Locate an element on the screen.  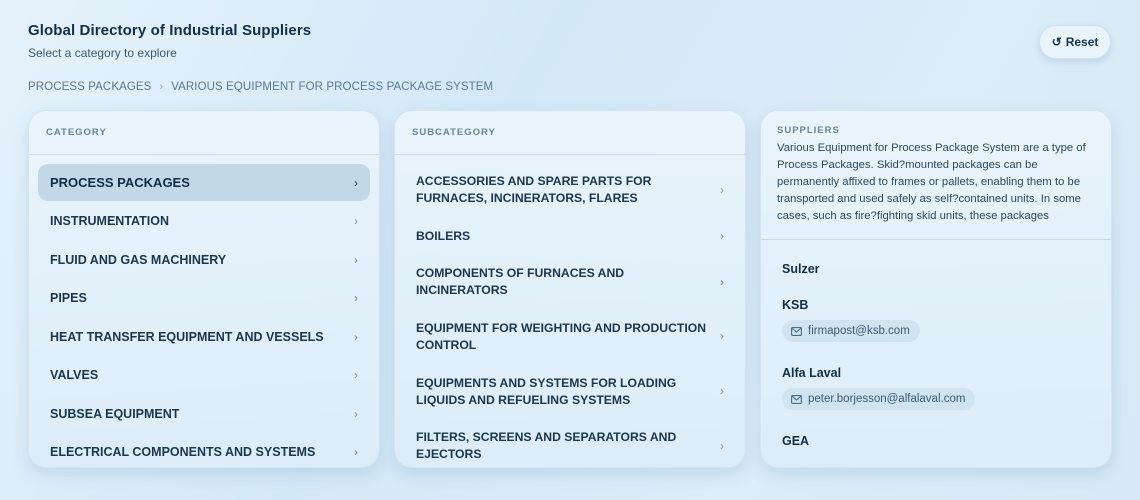
category-item-label: HEAT TRANSFER EQUIPMENT AND VESSELS is located at coordinates (187, 336).